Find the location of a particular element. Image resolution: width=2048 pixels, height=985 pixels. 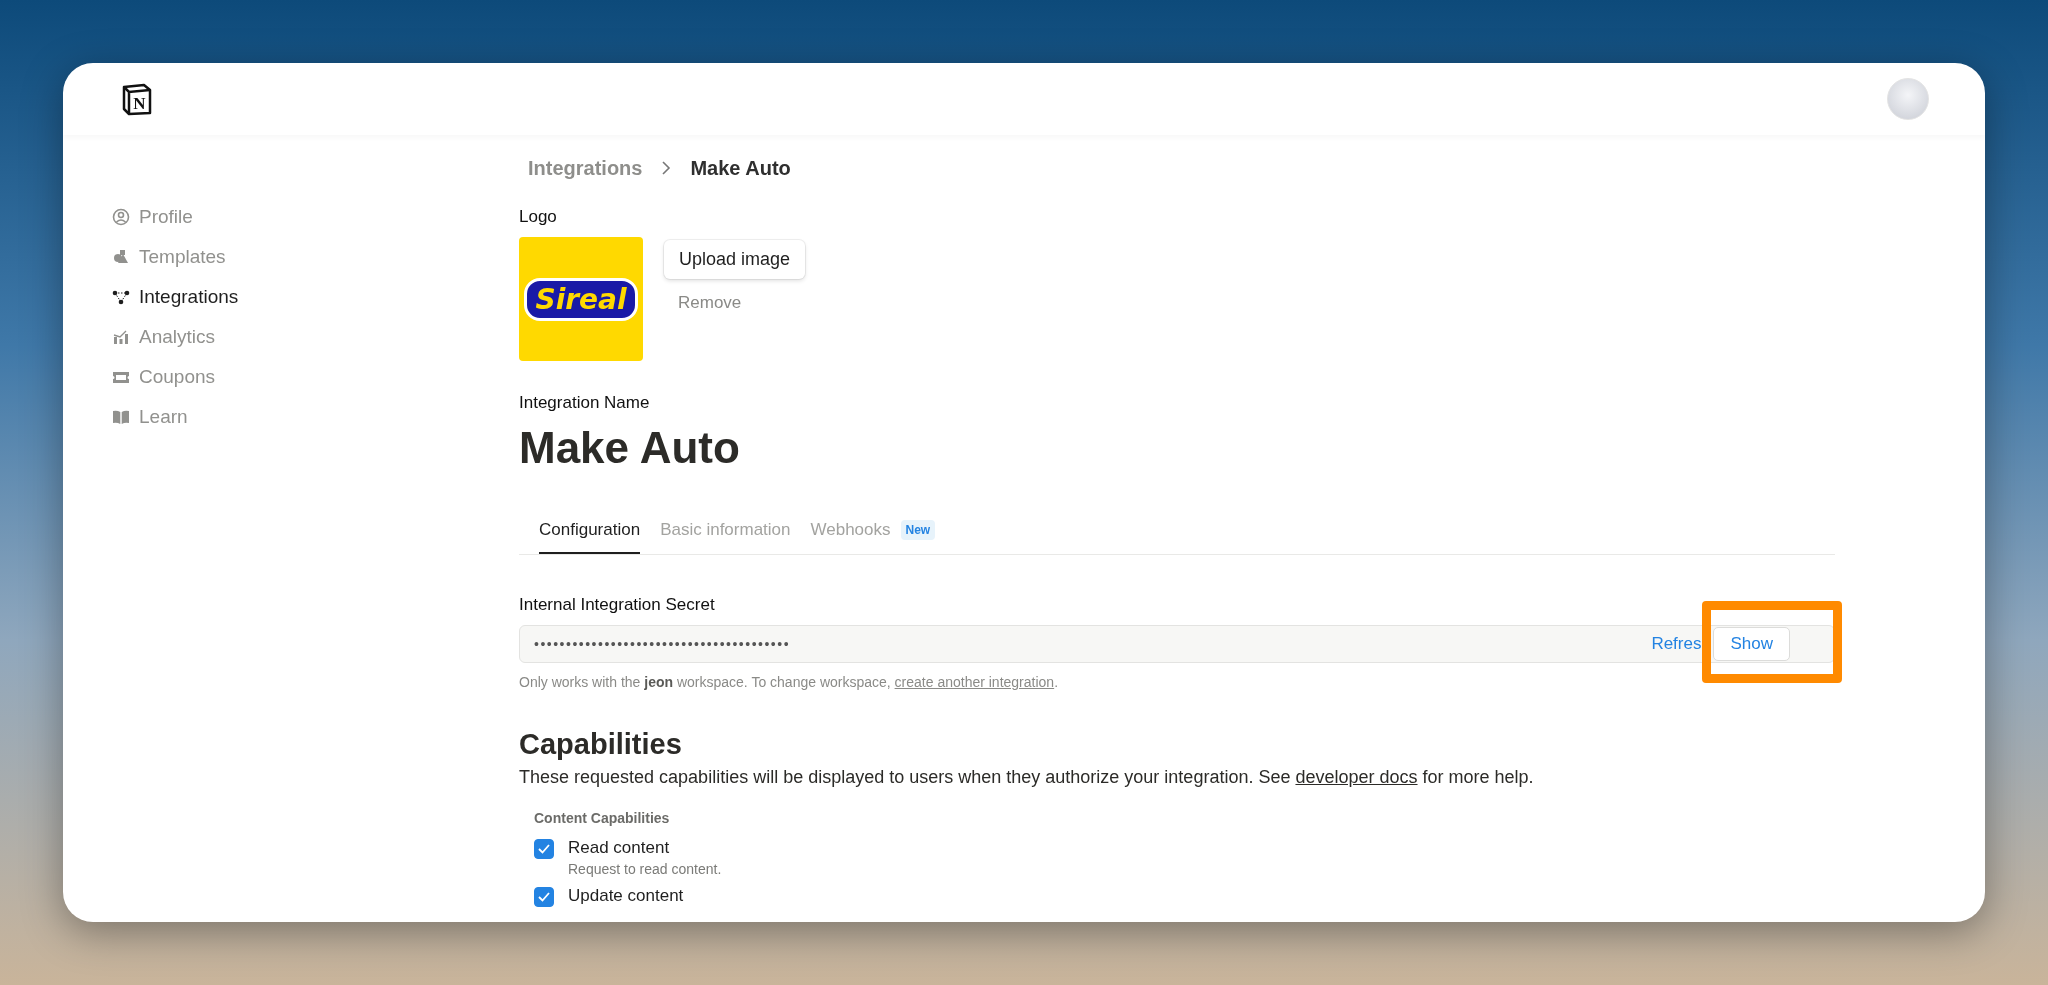

book-icon is located at coordinates (121, 417).